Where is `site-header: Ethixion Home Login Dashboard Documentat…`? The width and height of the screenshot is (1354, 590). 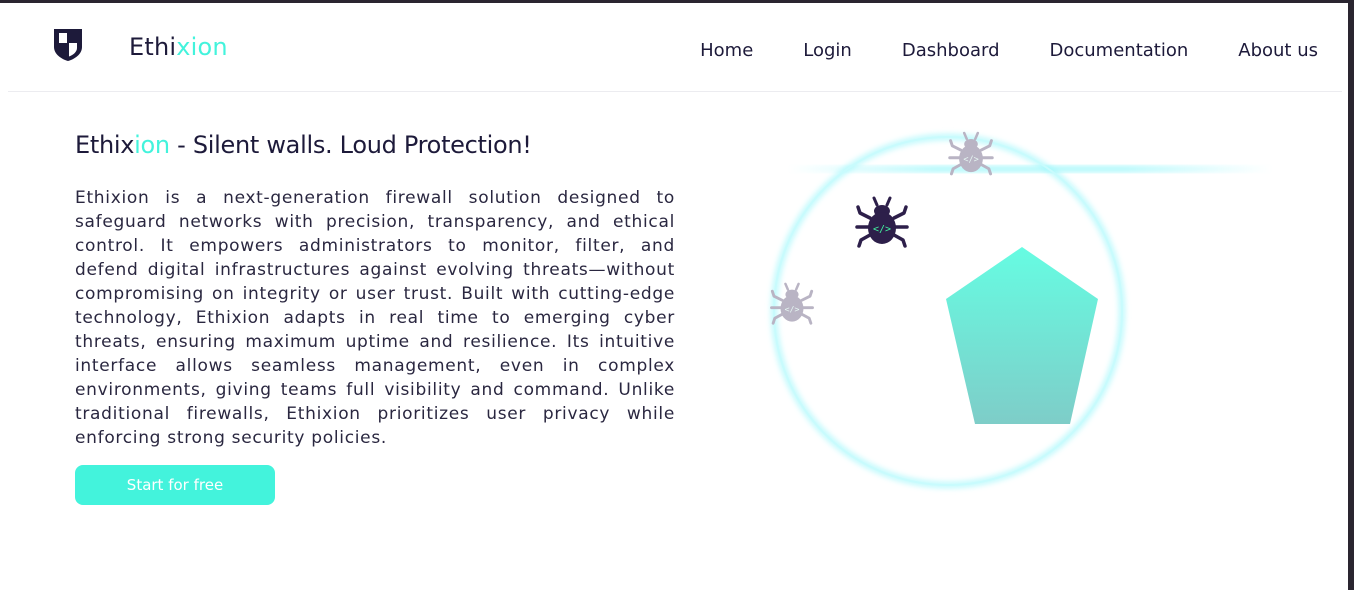
site-header: Ethixion Home Login Dashboard Documentat… is located at coordinates (675, 47).